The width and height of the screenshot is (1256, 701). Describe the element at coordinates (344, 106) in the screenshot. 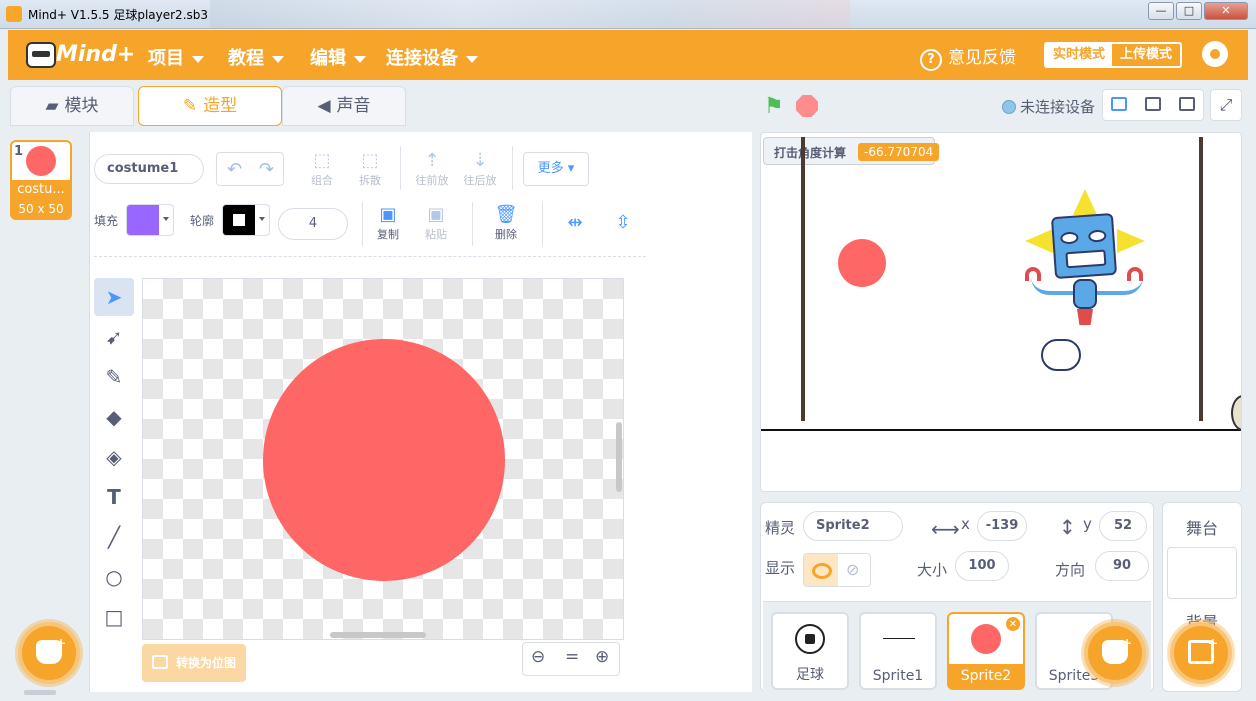

I see `tab-sounds: ◀ 声音` at that location.